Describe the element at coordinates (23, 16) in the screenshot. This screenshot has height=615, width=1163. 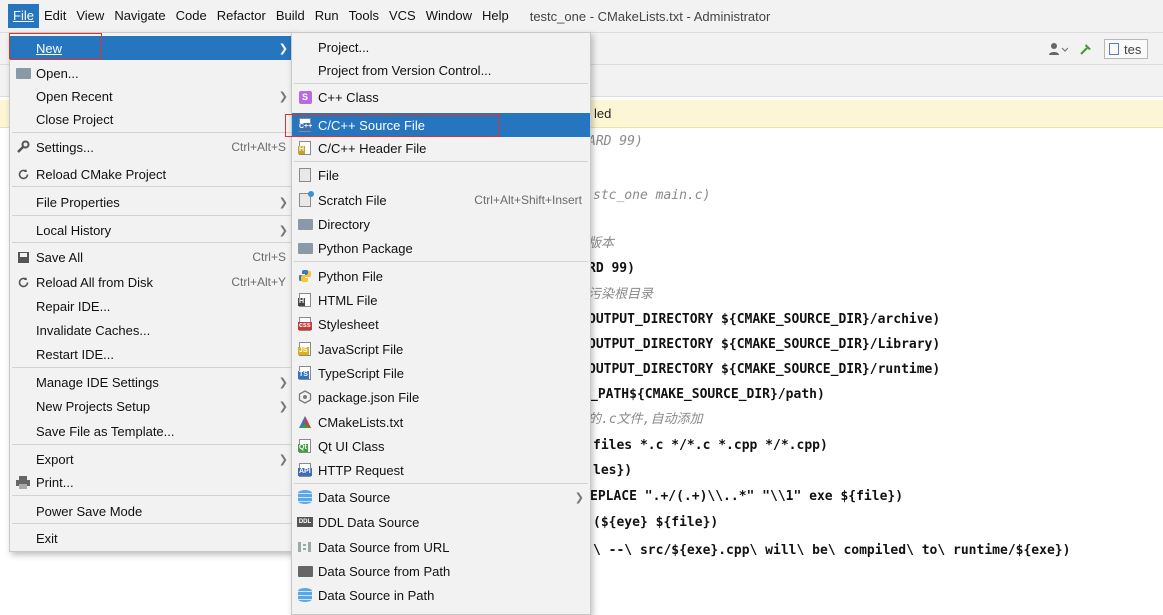
I see `menu-file: File` at that location.